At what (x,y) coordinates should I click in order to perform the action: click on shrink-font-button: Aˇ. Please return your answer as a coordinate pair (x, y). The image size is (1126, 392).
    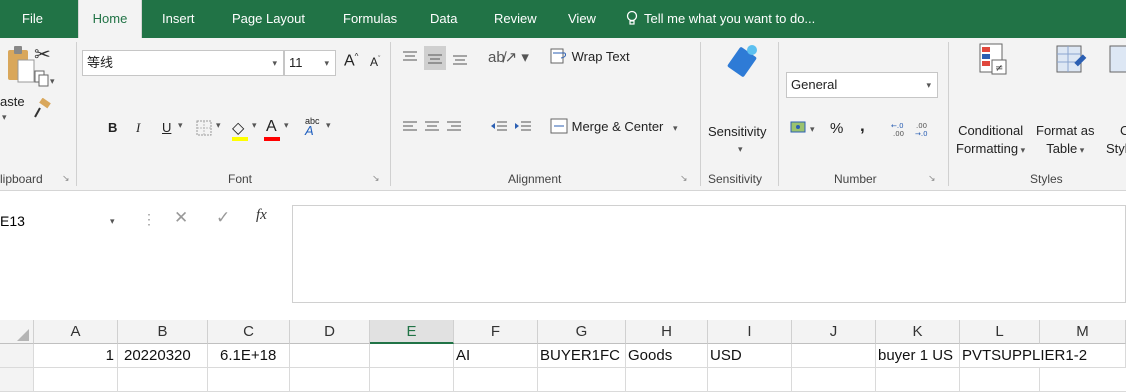
    Looking at the image, I should click on (375, 62).